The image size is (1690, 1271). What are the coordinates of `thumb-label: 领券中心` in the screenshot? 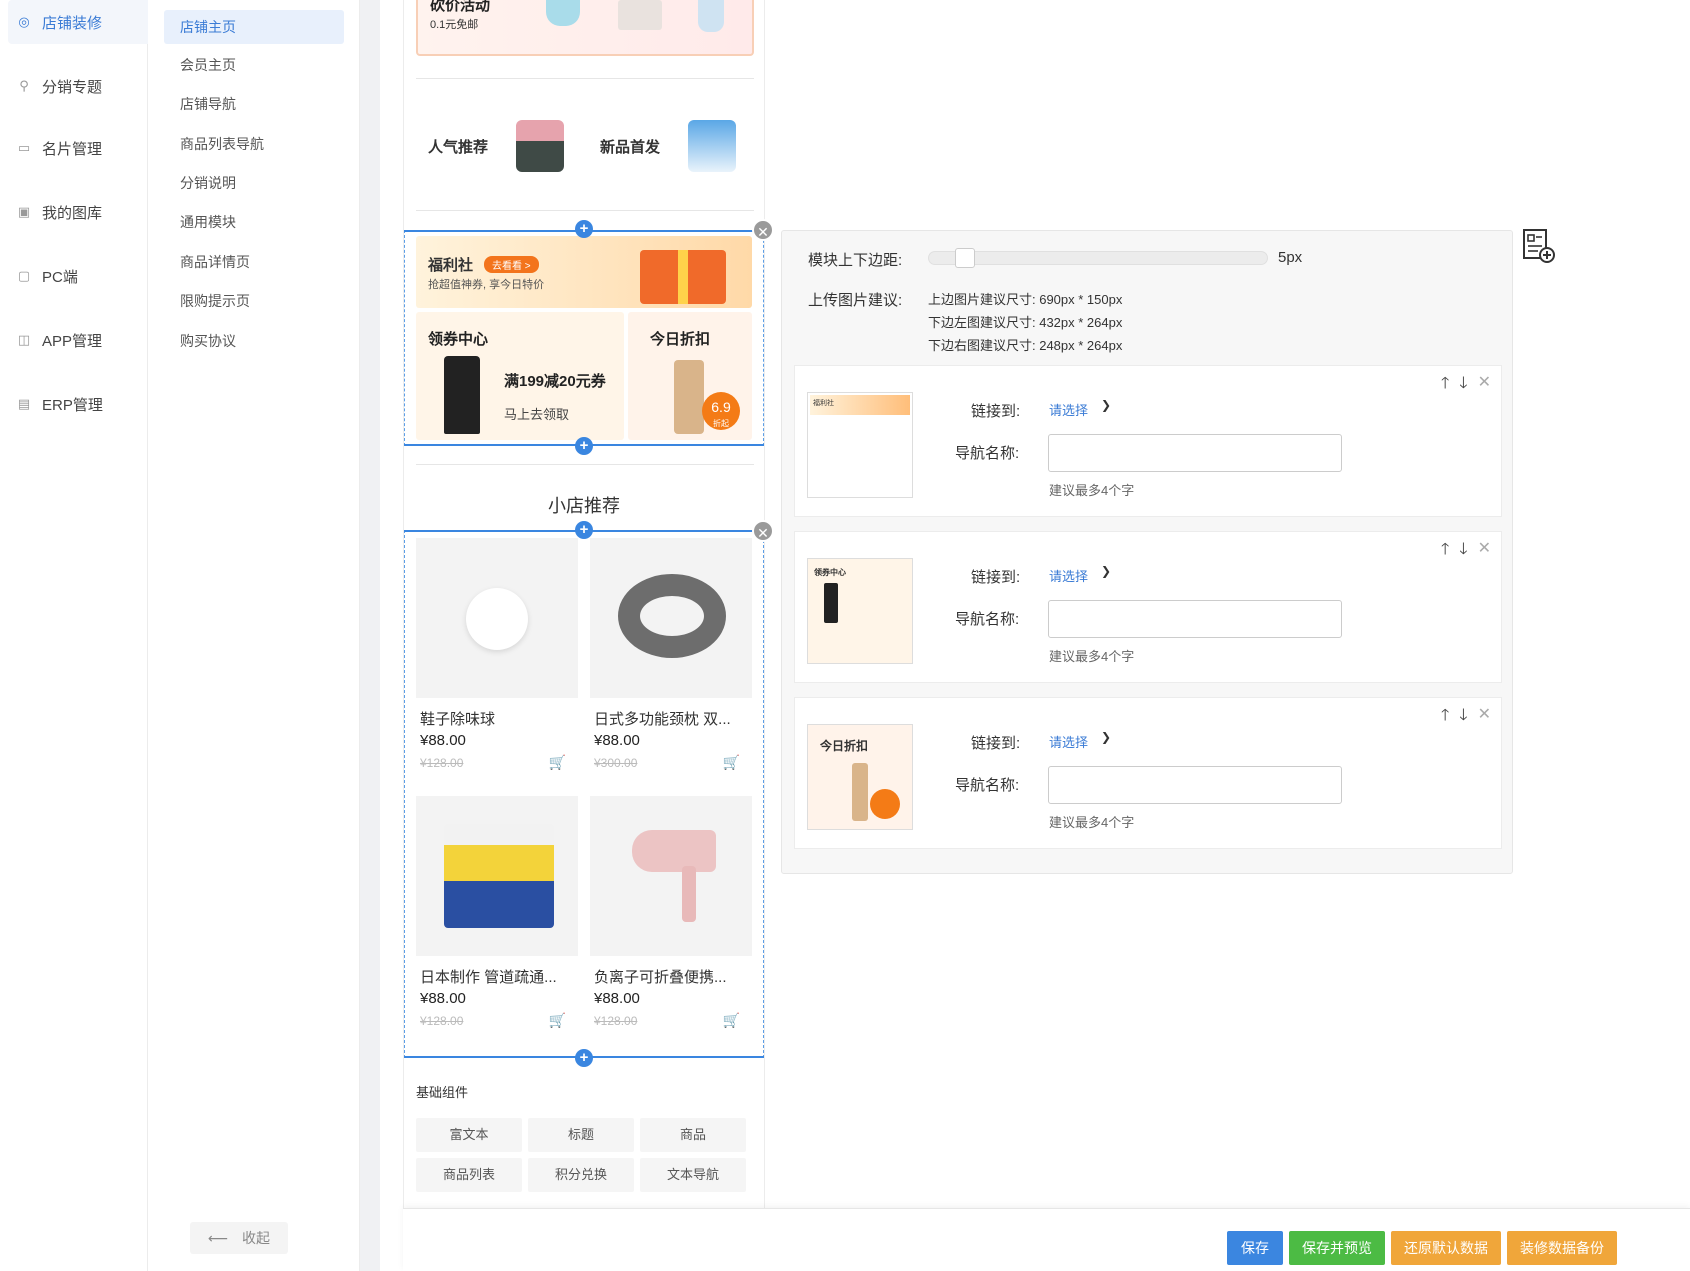 It's located at (830, 572).